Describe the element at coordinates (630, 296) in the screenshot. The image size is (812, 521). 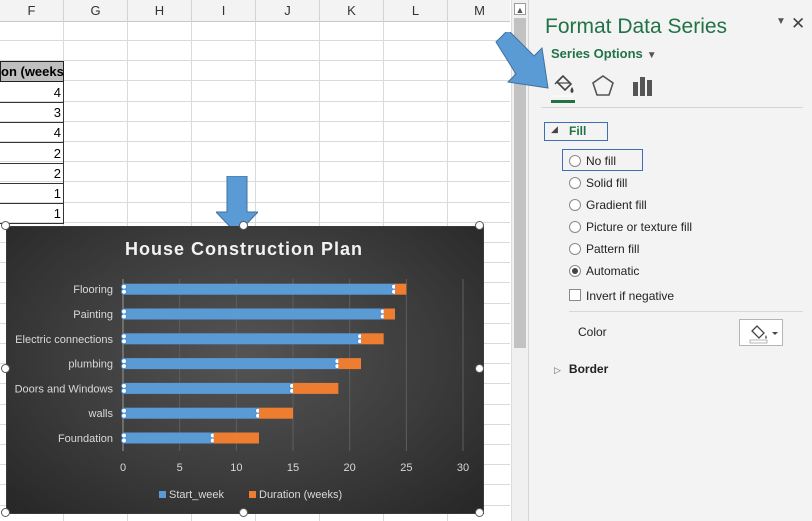
I see `invert-if-negative-label: Invert if negative` at that location.